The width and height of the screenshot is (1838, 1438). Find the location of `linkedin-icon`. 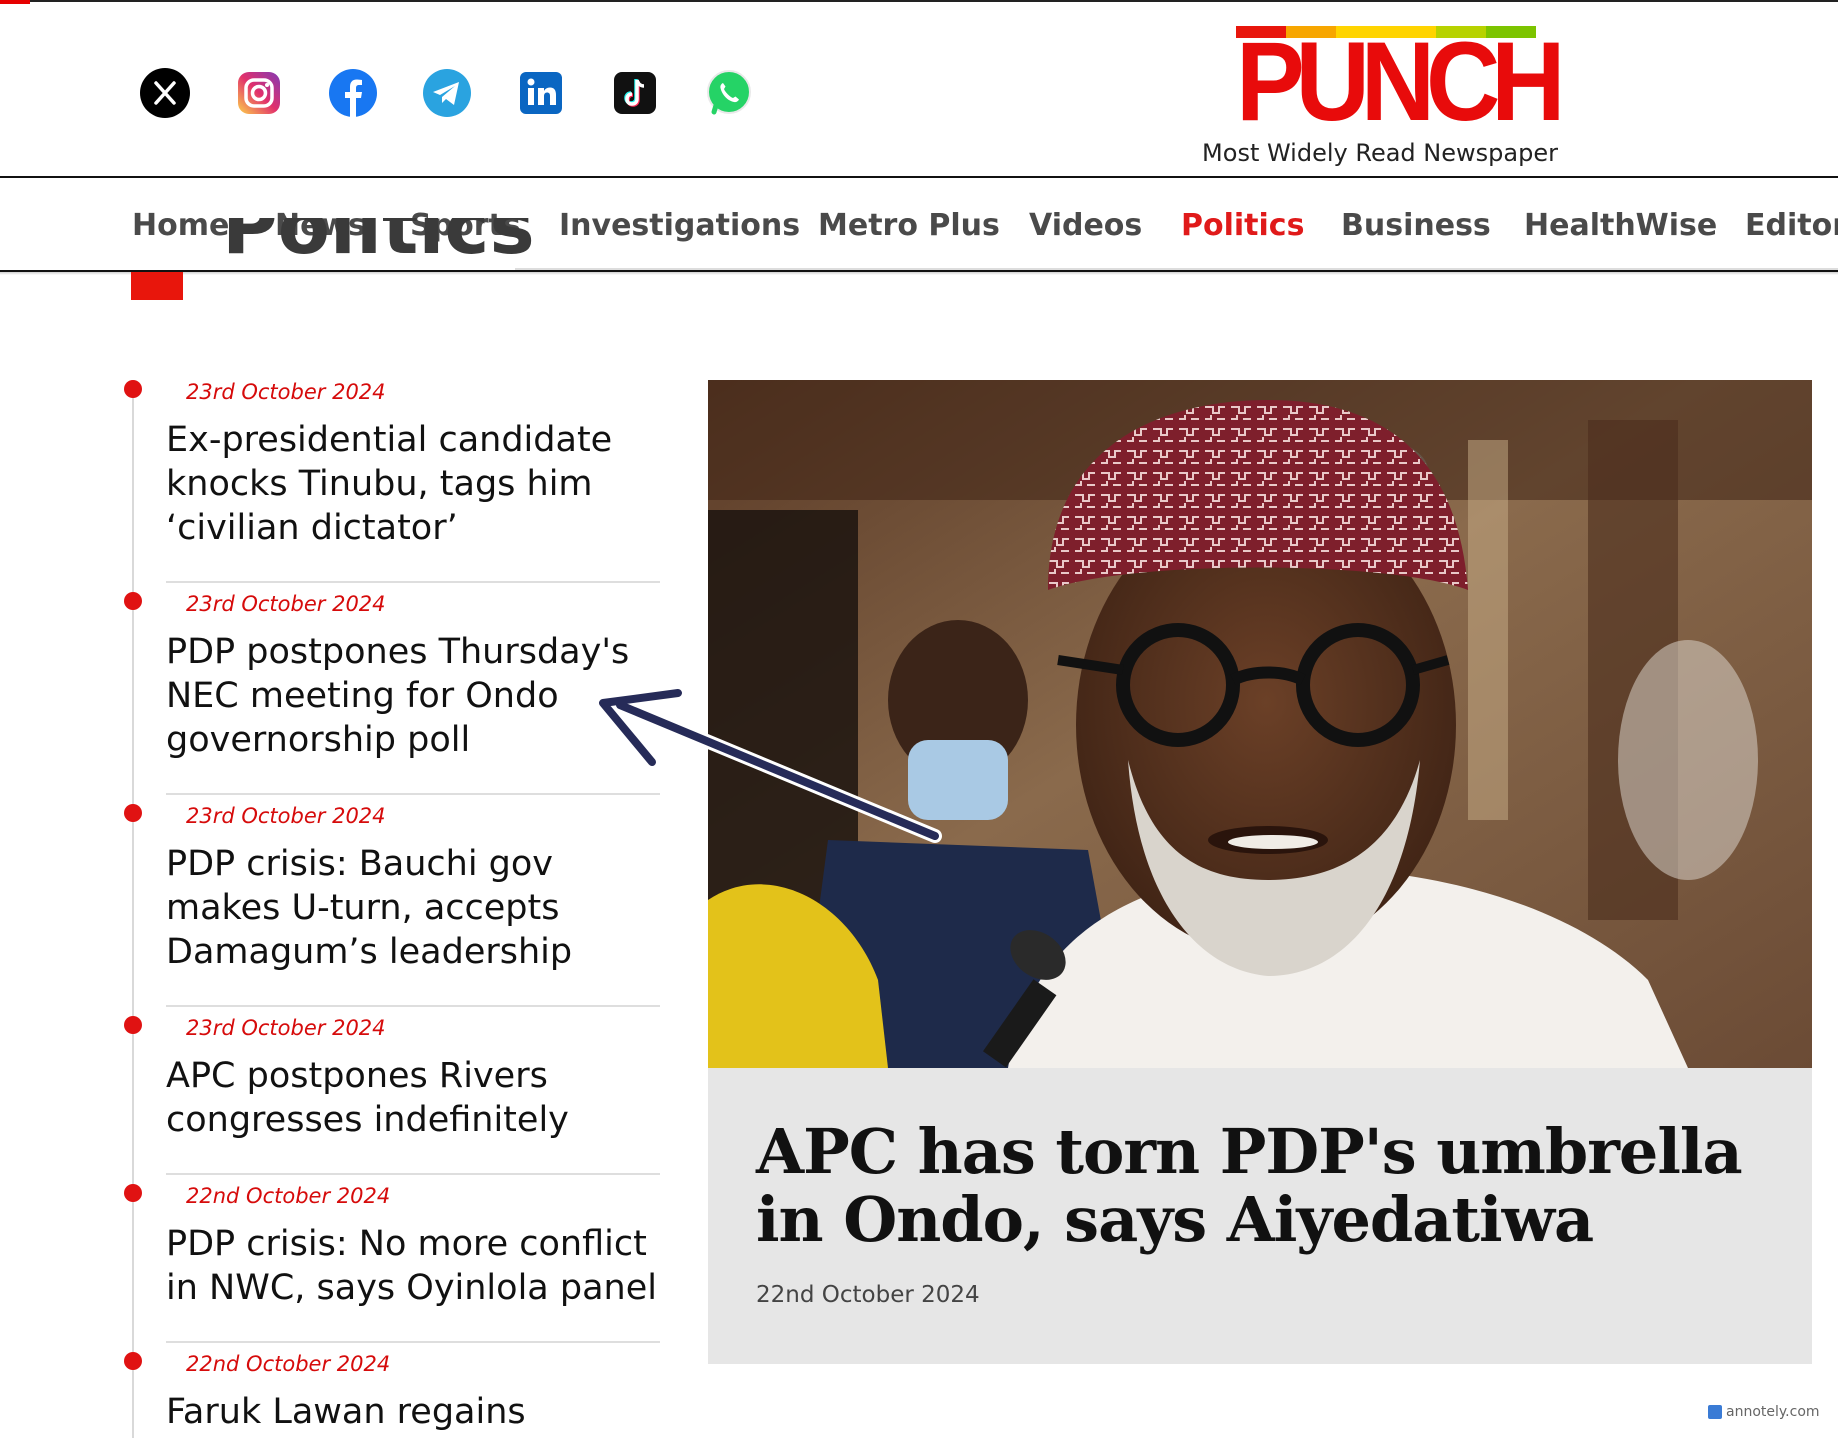

linkedin-icon is located at coordinates (541, 93).